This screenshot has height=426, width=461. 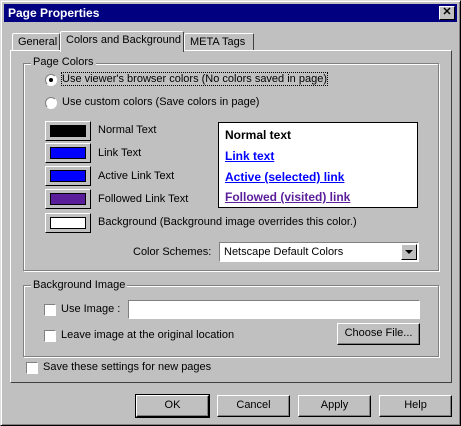 I want to click on page-colors-group-label: Page Colors, so click(x=63, y=62).